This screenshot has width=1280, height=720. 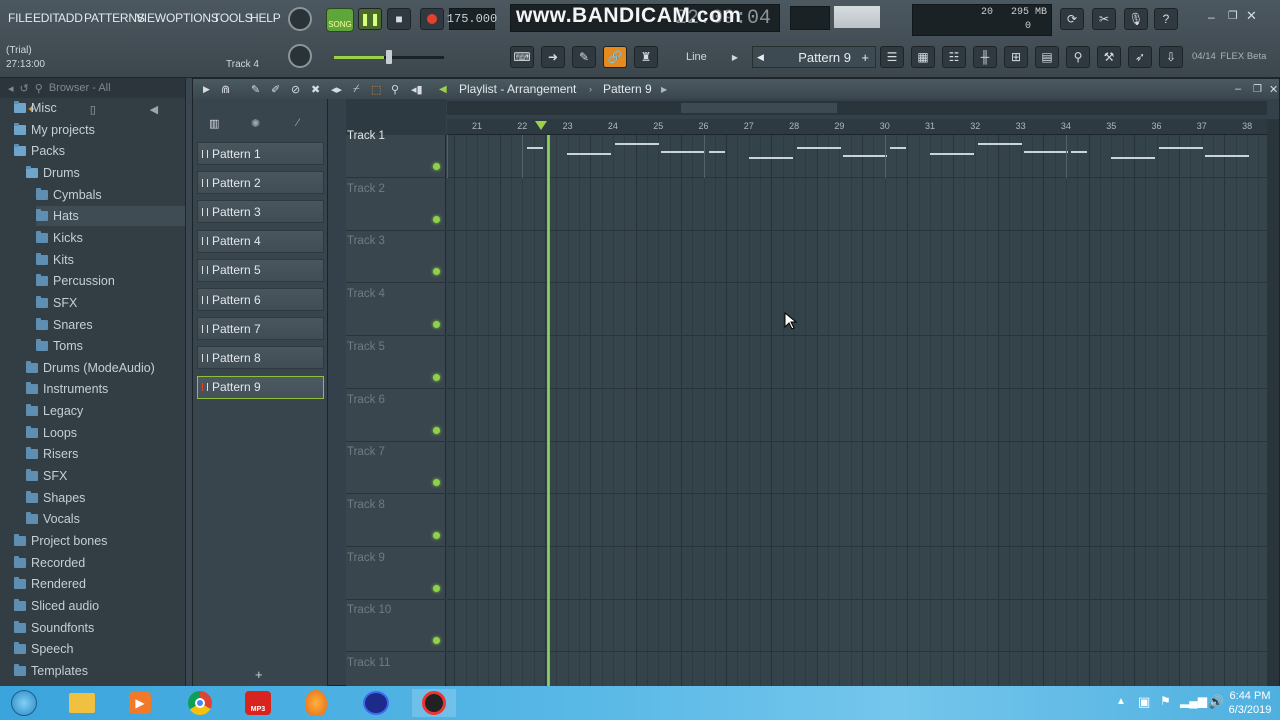 I want to click on headphones-icon, so click(x=376, y=703).